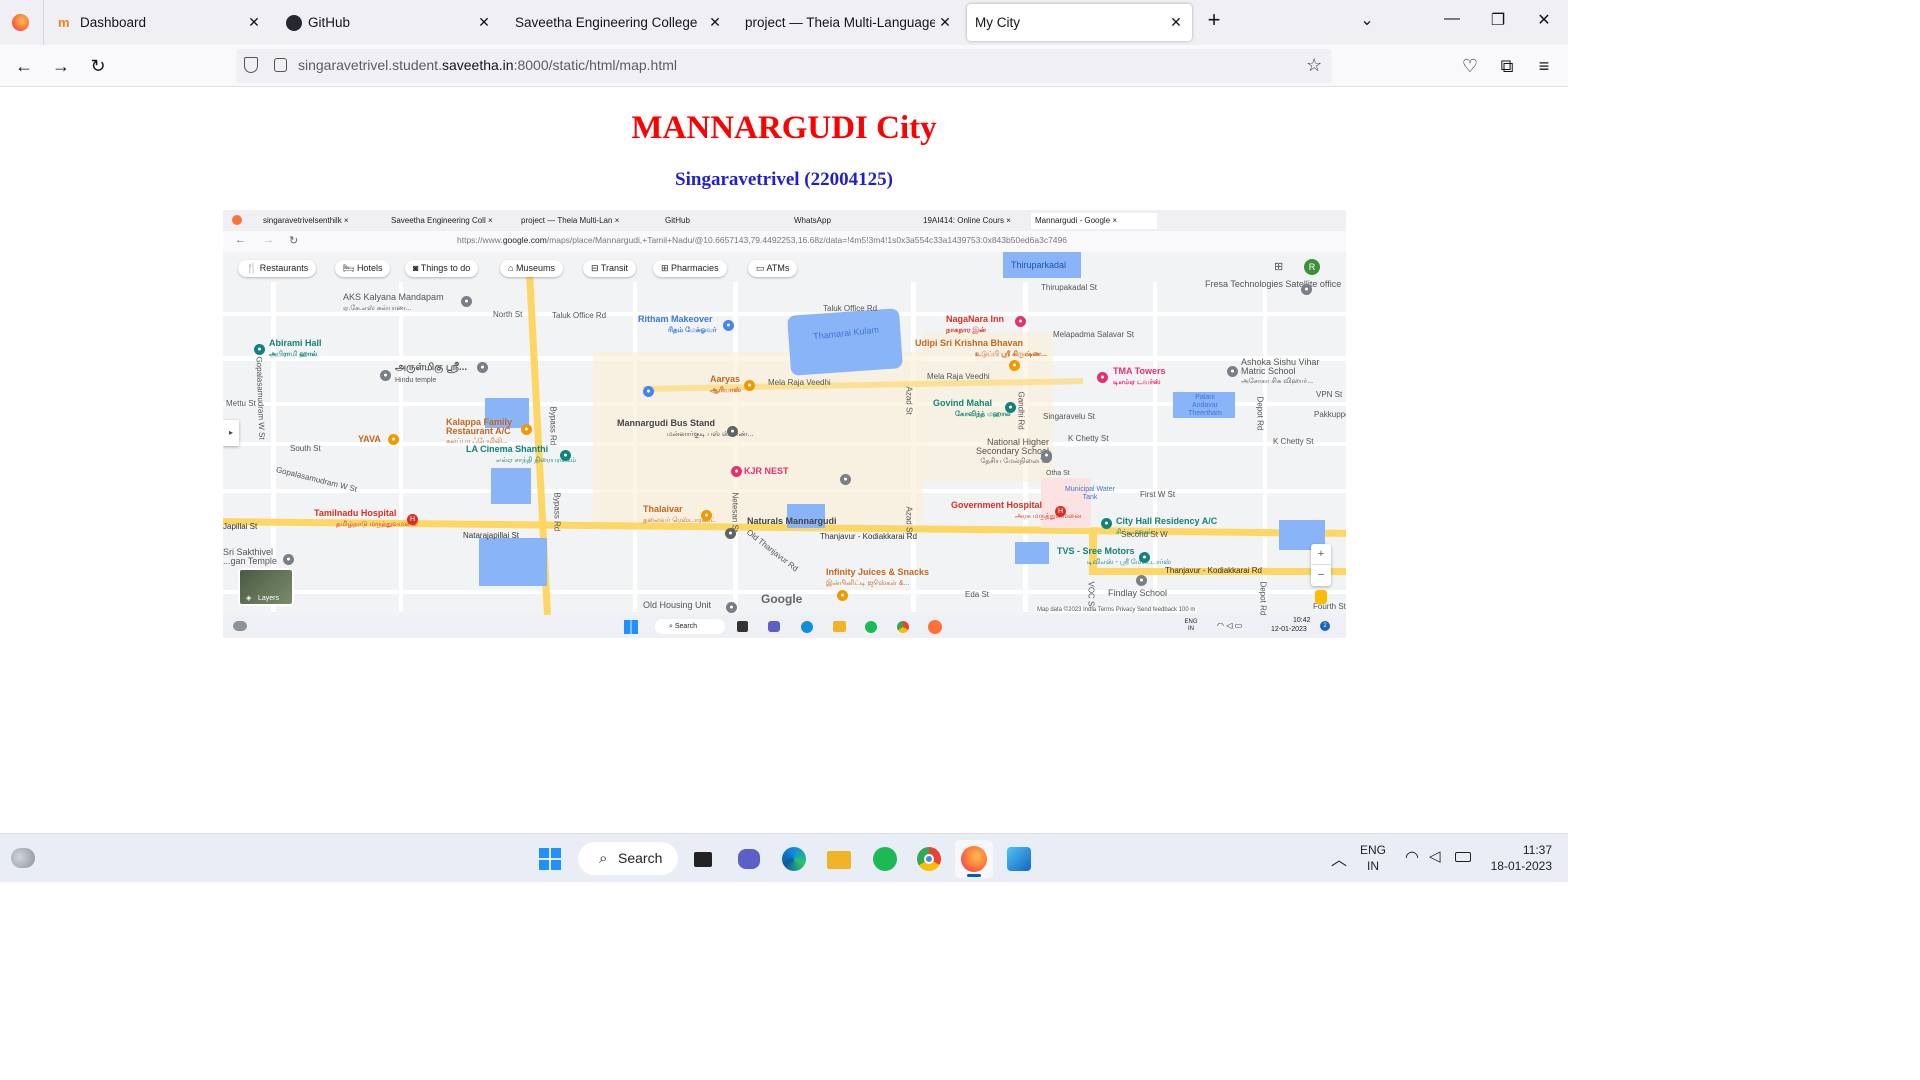 The height and width of the screenshot is (1080, 1920). I want to click on poi-findlay-school: Findlay School, so click(1137, 593).